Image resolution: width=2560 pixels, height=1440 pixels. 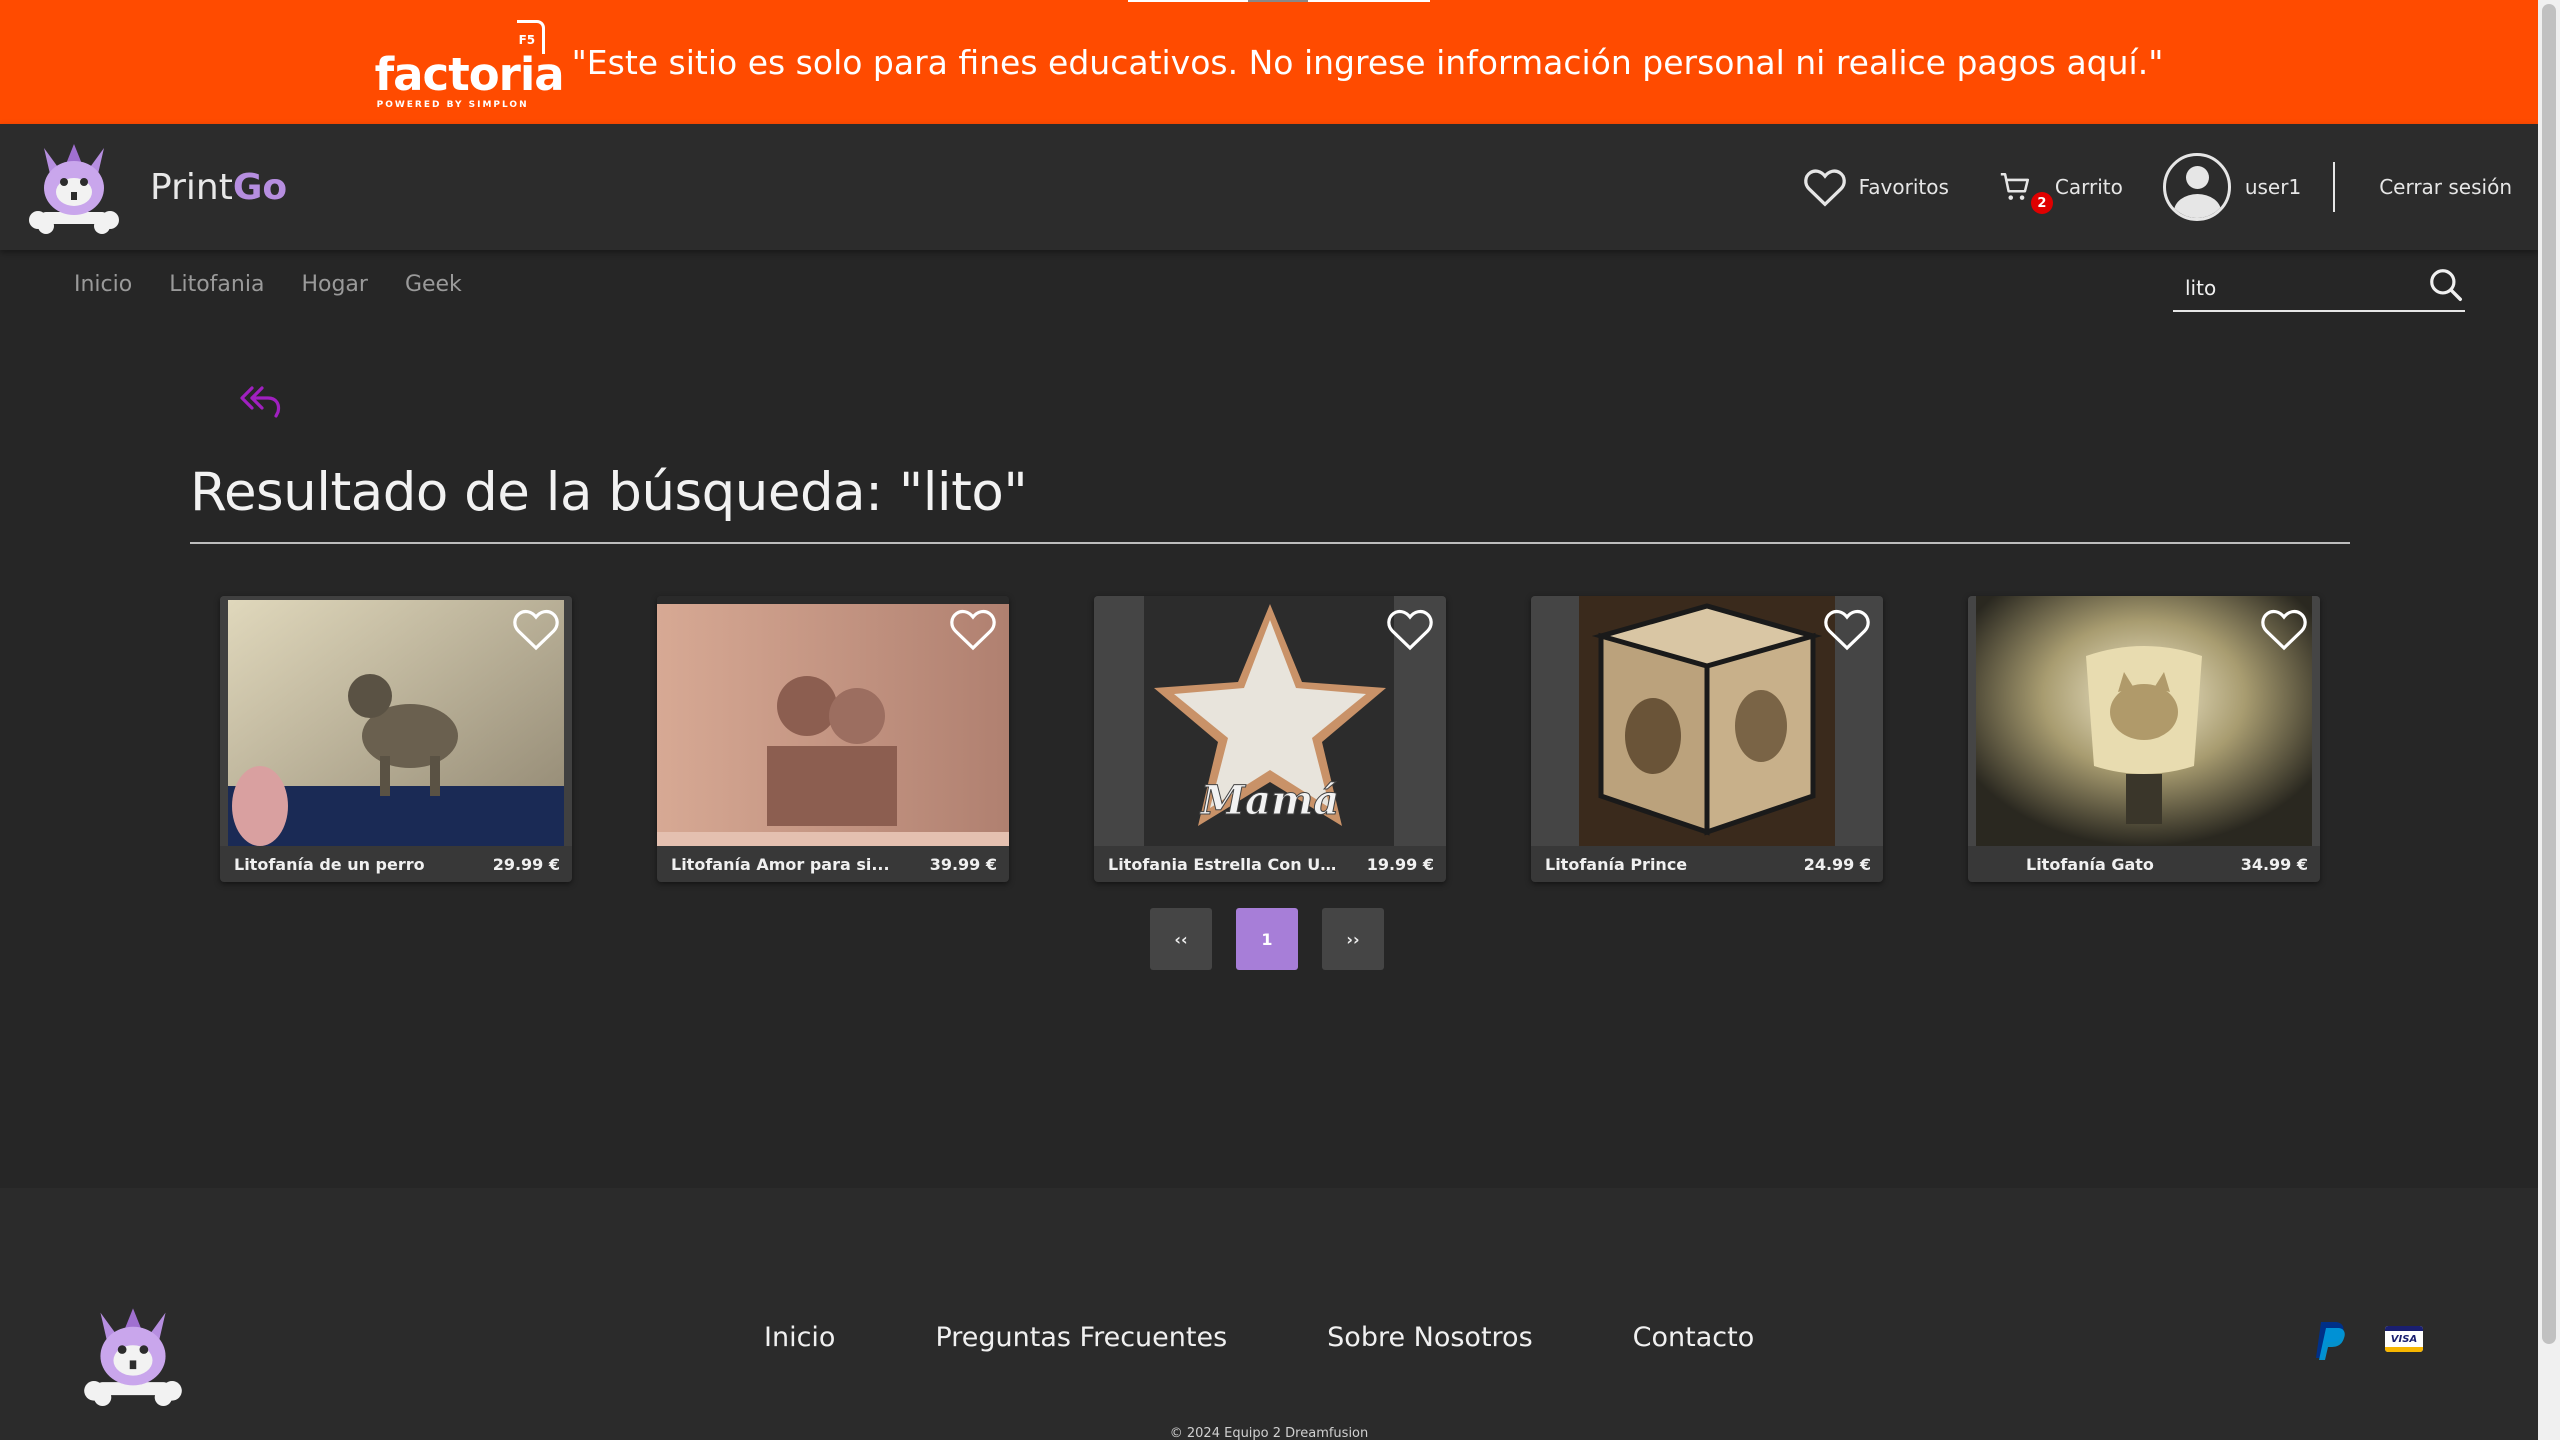 I want to click on product-name: Litofanía de un perro, so click(x=329, y=864).